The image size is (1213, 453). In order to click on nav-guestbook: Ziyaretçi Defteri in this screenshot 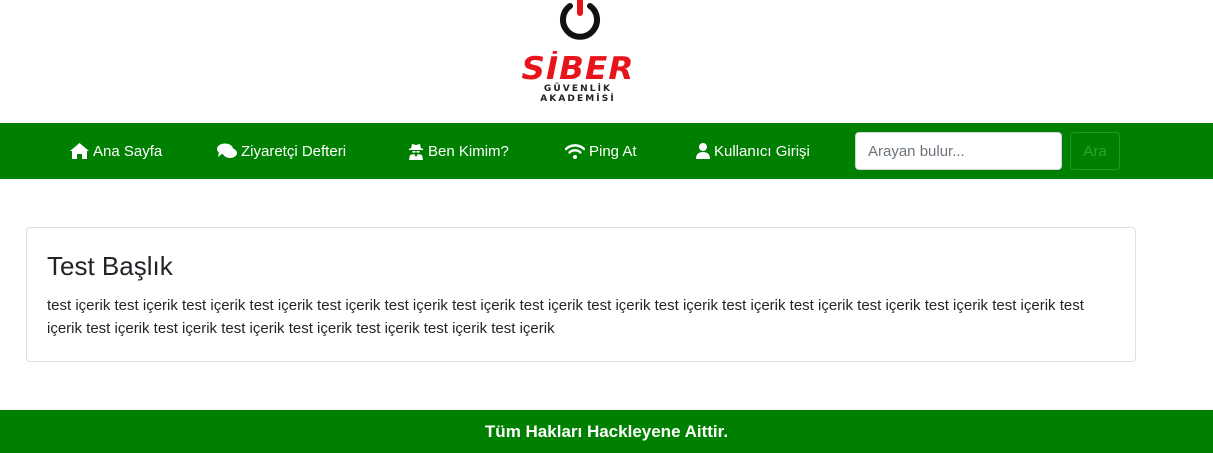, I will do `click(281, 151)`.